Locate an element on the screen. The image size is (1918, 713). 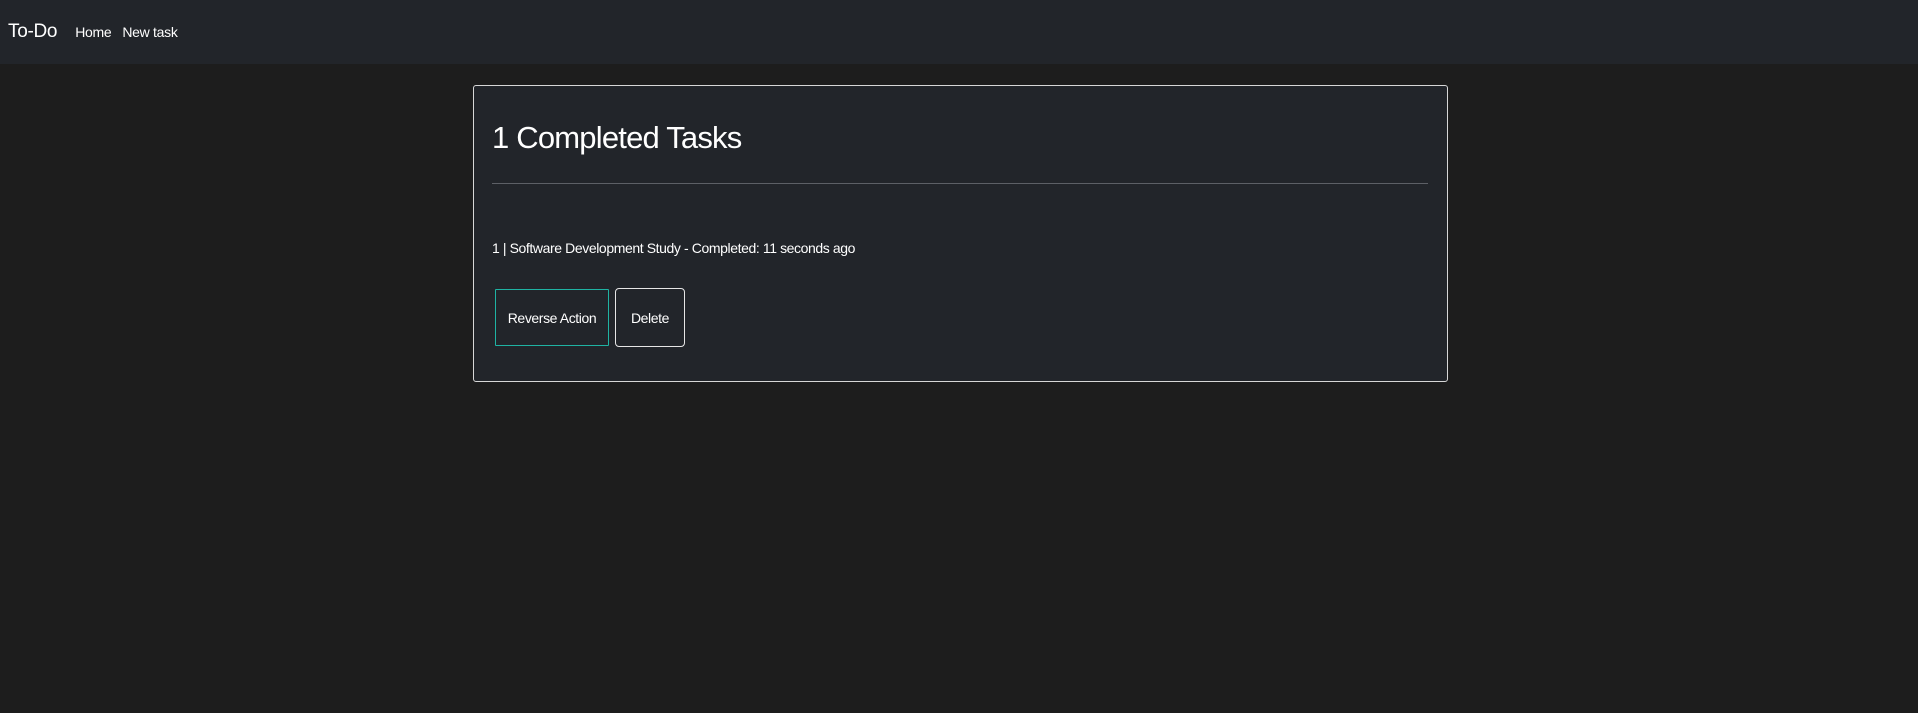
reverse-action-button: Reverse Action is located at coordinates (552, 317).